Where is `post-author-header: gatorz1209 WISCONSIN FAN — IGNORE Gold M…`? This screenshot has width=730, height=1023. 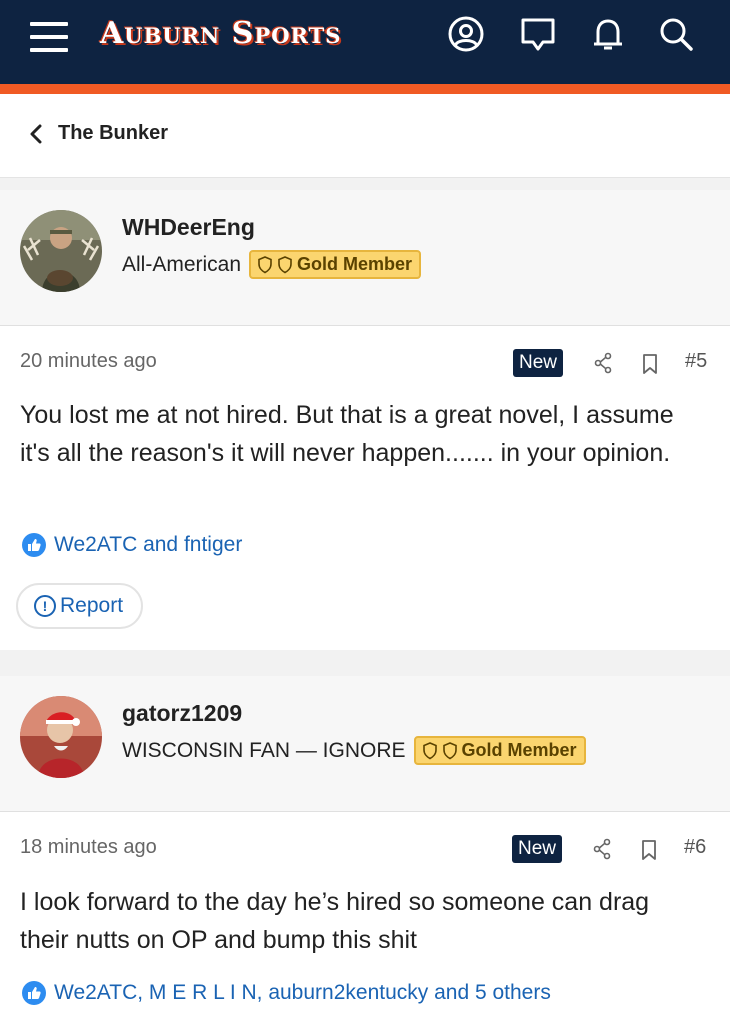 post-author-header: gatorz1209 WISCONSIN FAN — IGNORE Gold M… is located at coordinates (365, 744).